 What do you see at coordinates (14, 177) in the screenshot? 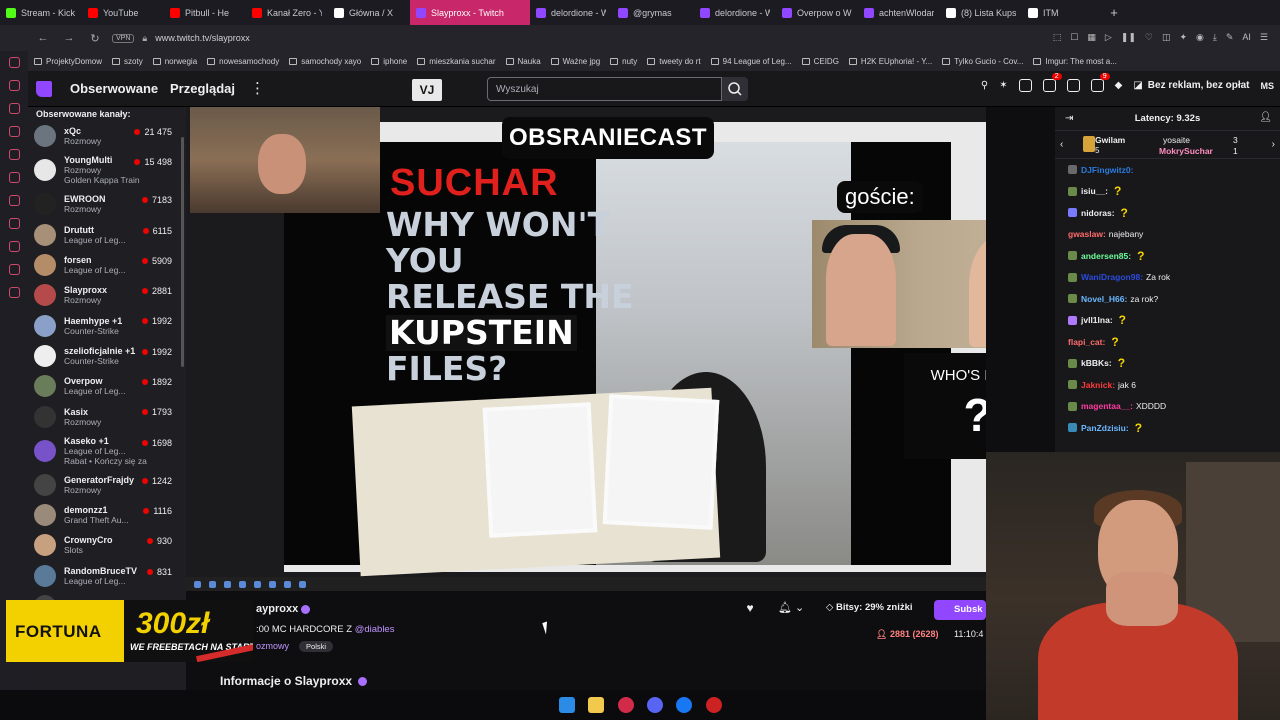
I see `twitch-icon` at bounding box center [14, 177].